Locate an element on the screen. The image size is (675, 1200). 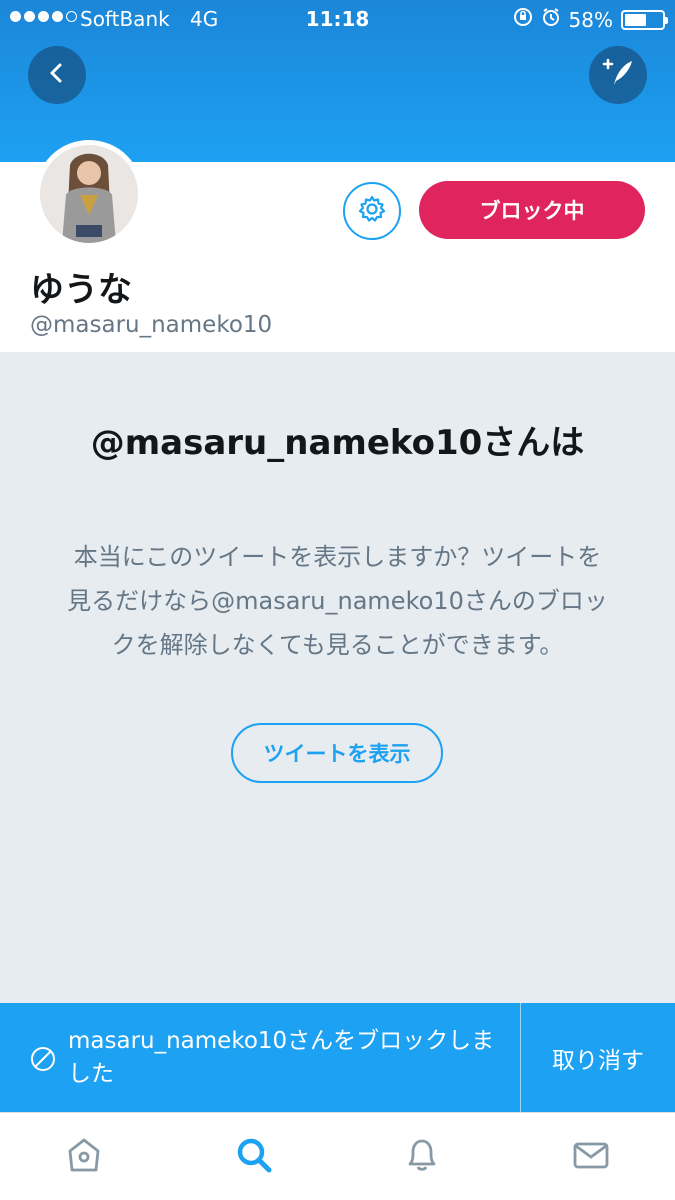
undo-button: 取り消す is located at coordinates (598, 1057).